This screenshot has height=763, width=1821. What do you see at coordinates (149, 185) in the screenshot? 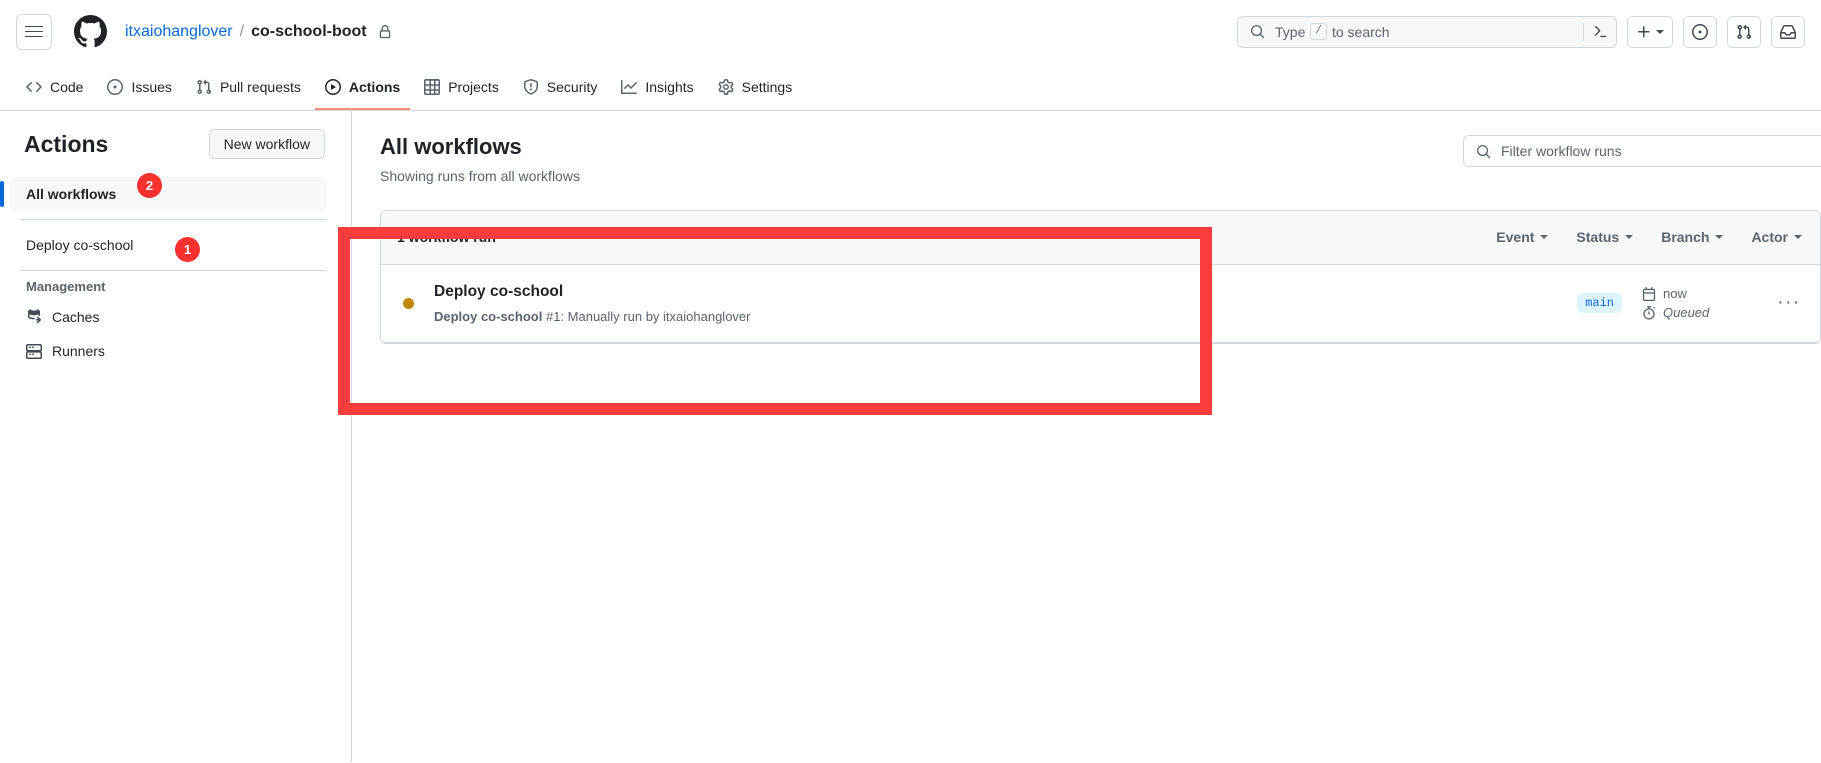
I see `annotation-badge-2: 2` at bounding box center [149, 185].